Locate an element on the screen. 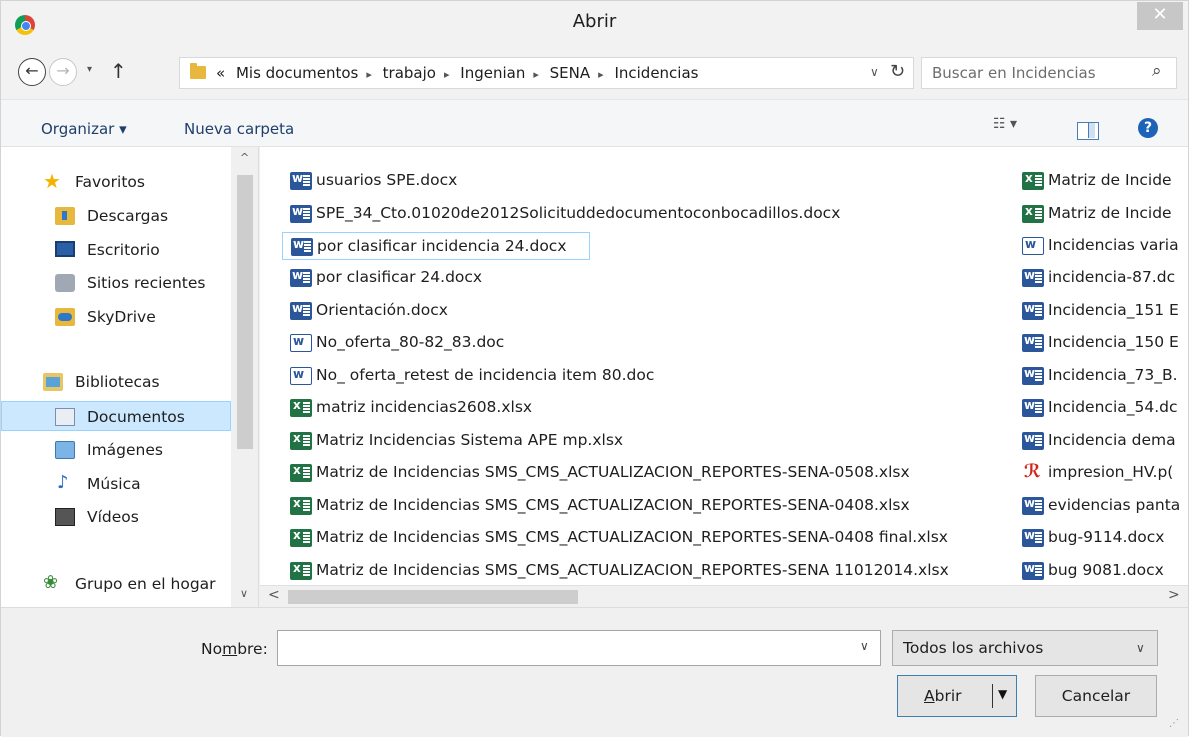  close-button: ✕ is located at coordinates (1160, 16).